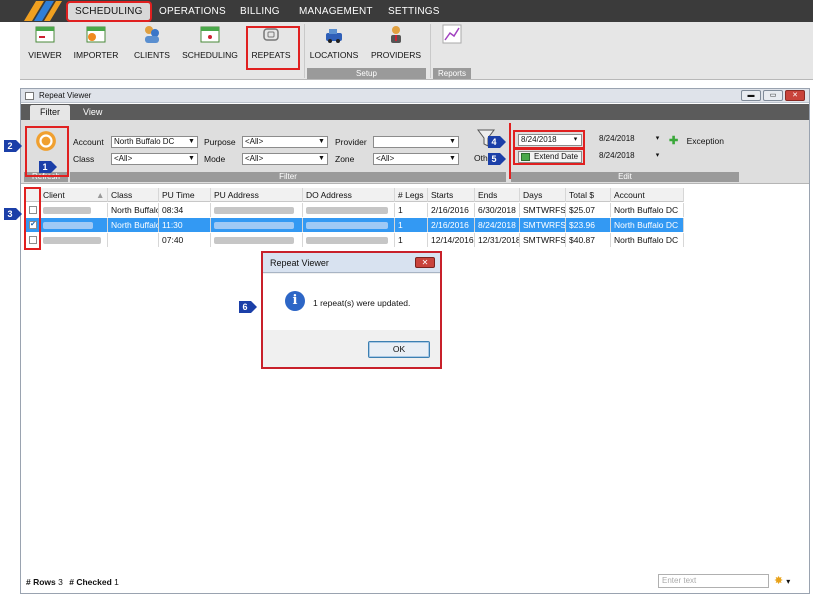  What do you see at coordinates (45, 34) in the screenshot?
I see `viewer-icon` at bounding box center [45, 34].